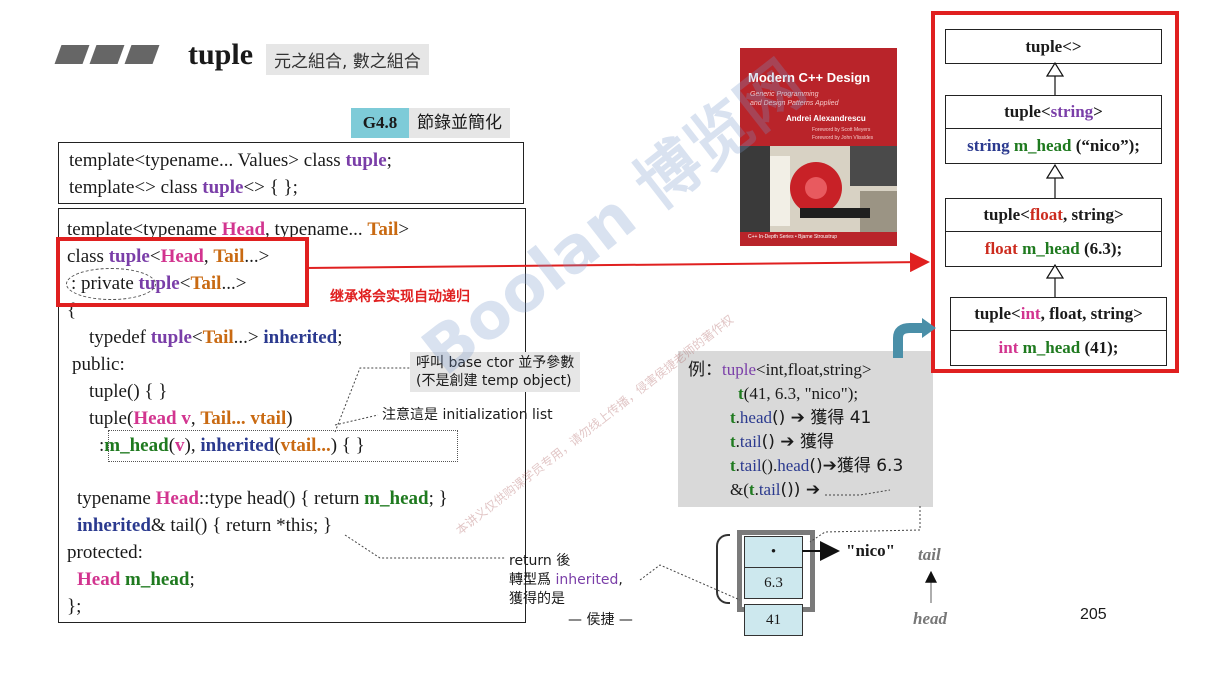 The image size is (1231, 673). What do you see at coordinates (780, 370) in the screenshot?
I see `example-line: 例：tuple<int,float,string>` at bounding box center [780, 370].